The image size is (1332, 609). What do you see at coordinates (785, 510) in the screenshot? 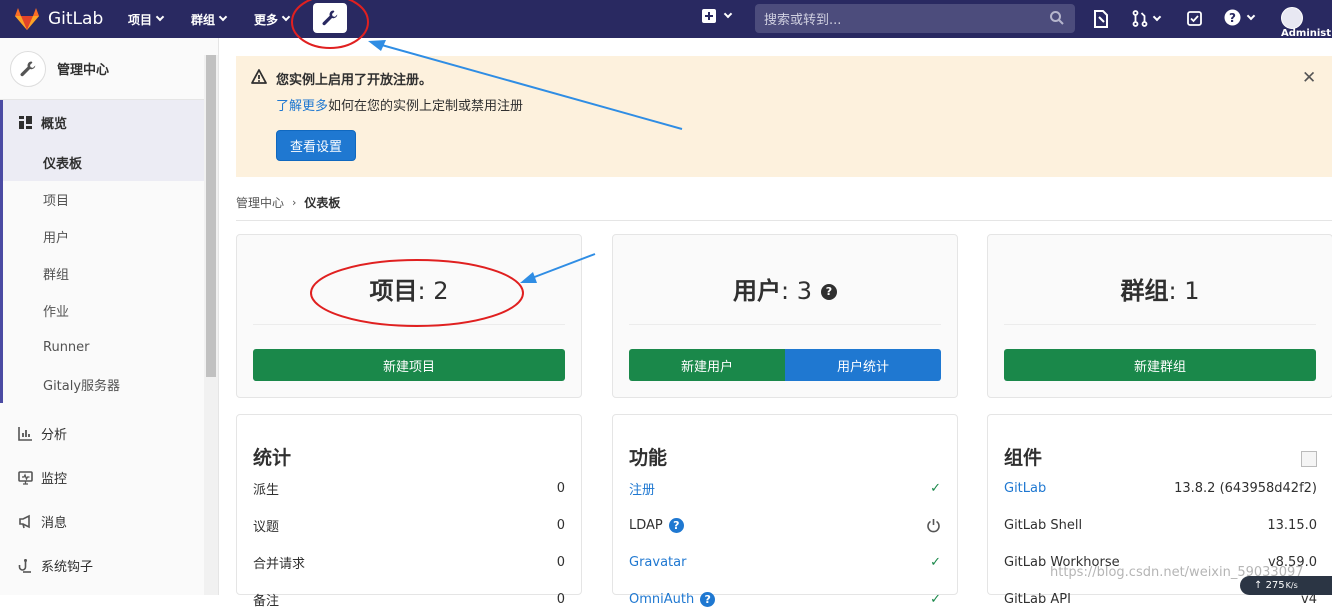
I see `features-panel: 功能 注册 ✓ LDAP? Gravatar ✓ OmniAuth? ✓` at bounding box center [785, 510].